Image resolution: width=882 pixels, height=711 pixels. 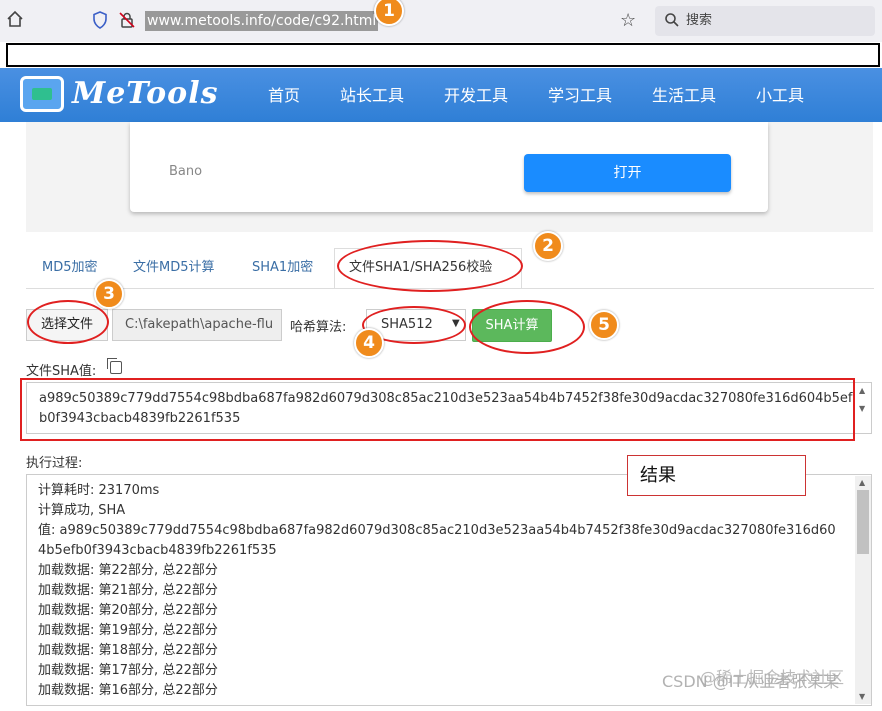 What do you see at coordinates (128, 570) in the screenshot?
I see `log-line: 加载数据: 第22部分, 总22部分` at bounding box center [128, 570].